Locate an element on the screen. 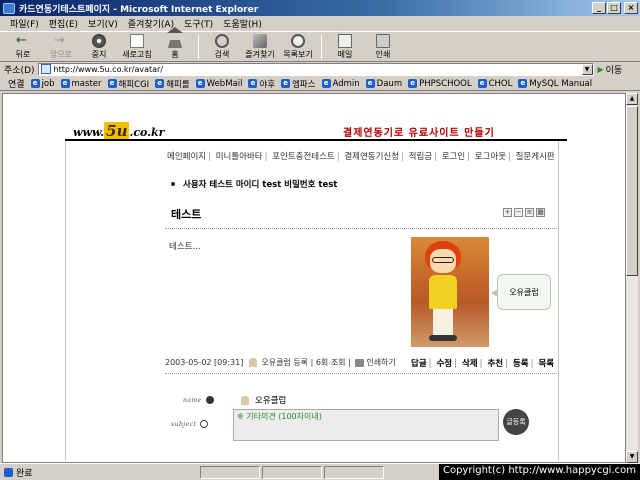  link-admin: e Admin is located at coordinates (340, 83).